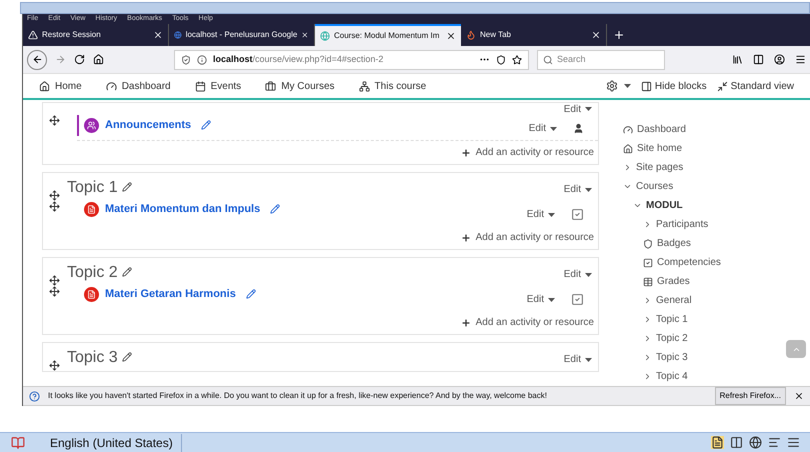 This screenshot has width=810, height=452. What do you see at coordinates (672, 376) in the screenshot?
I see `sidebar-item: Topic 4` at bounding box center [672, 376].